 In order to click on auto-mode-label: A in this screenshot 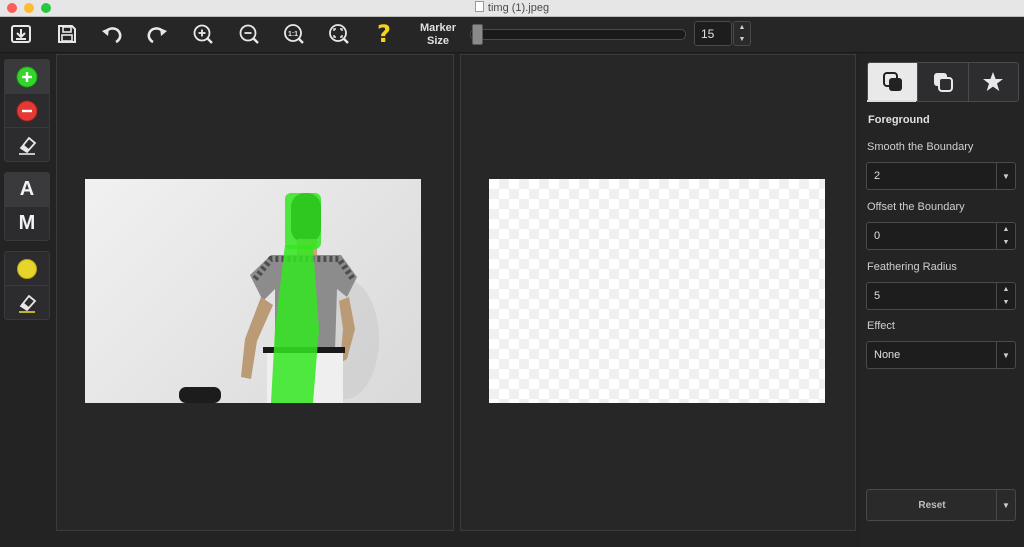, I will do `click(27, 189)`.